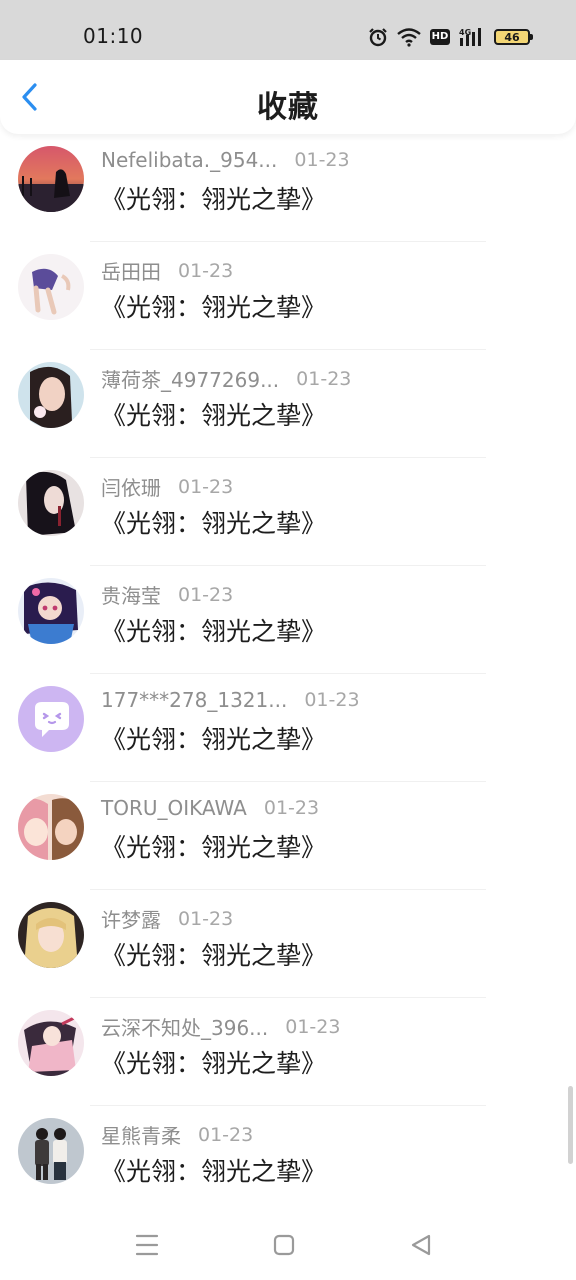  Describe the element at coordinates (141, 1134) in the screenshot. I see `user-name: 星熊青柔` at that location.